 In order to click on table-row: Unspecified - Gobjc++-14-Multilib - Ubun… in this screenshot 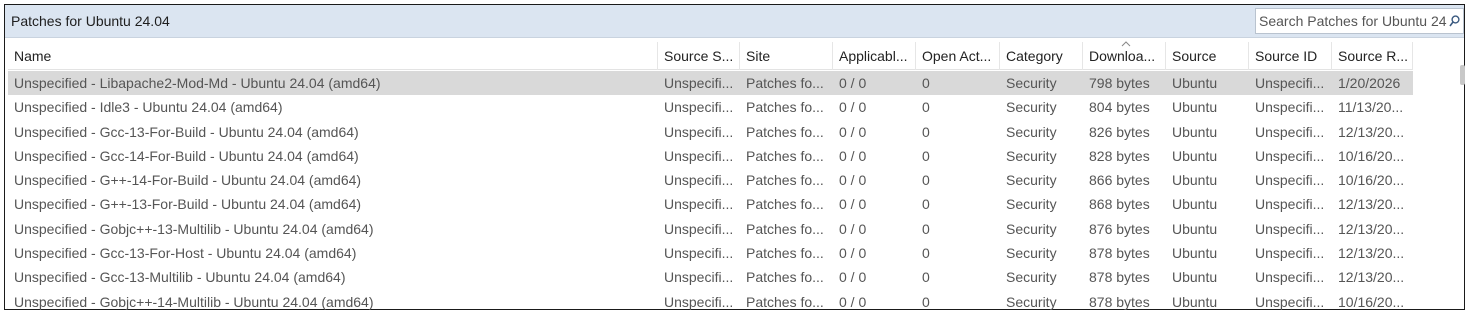, I will do `click(710, 302)`.